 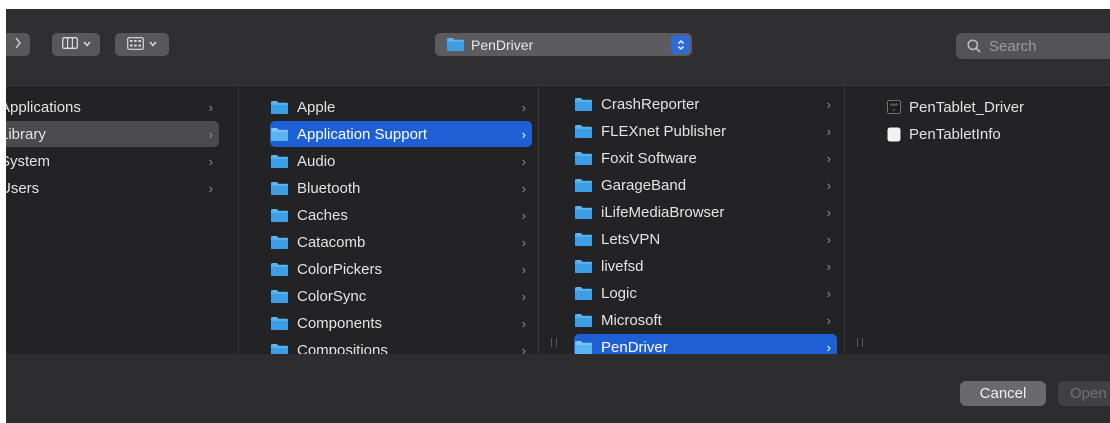 What do you see at coordinates (680, 44) in the screenshot?
I see `popup-stepper-icon` at bounding box center [680, 44].